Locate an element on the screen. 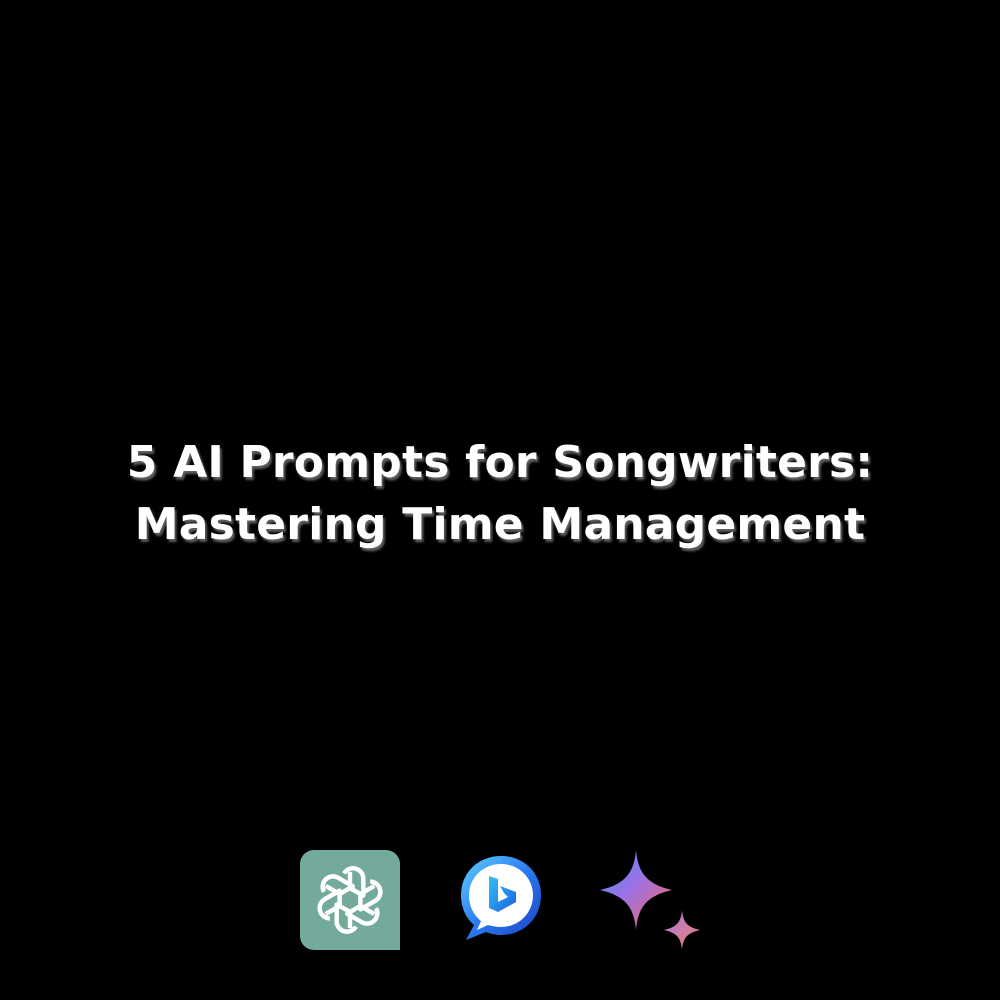  gemini-sparkle-logo-icon is located at coordinates (650, 900).